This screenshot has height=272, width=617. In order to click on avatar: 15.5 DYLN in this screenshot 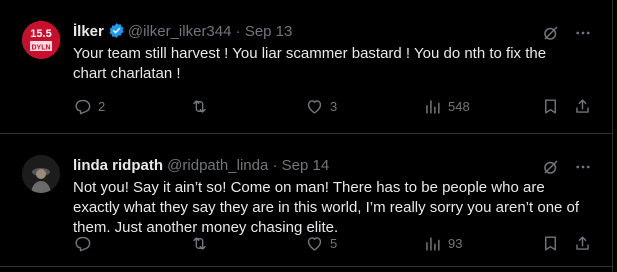, I will do `click(41, 40)`.